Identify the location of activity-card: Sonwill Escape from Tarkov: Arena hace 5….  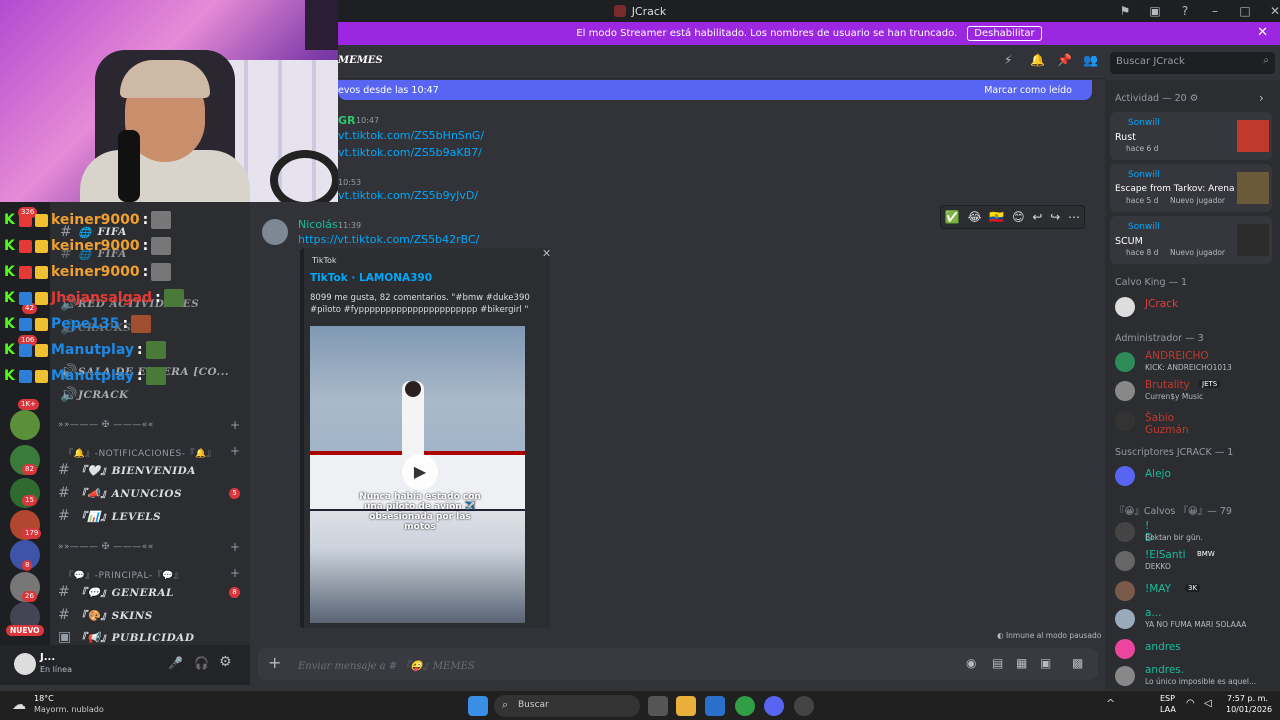
(1191, 188).